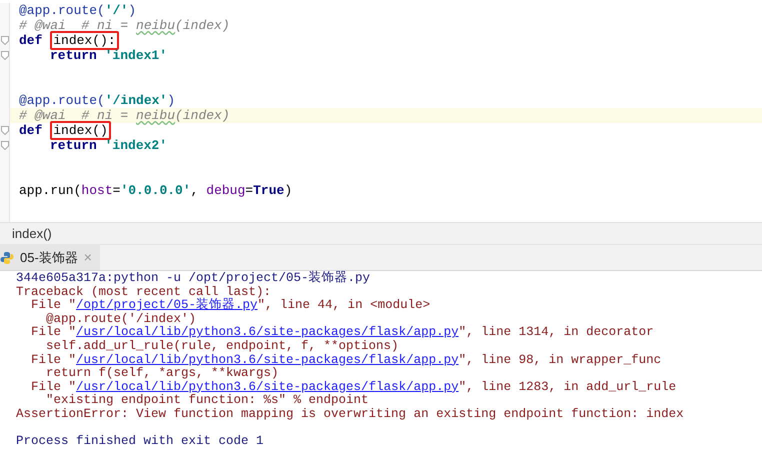 The width and height of the screenshot is (762, 452). I want to click on tab-label: 05-装饰器, so click(49, 257).